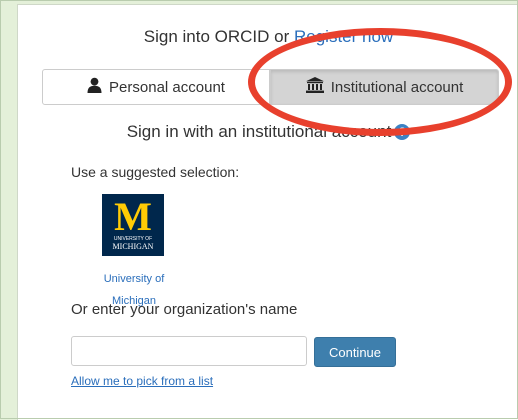  Describe the element at coordinates (355, 352) in the screenshot. I see `continue-button: Continue` at that location.